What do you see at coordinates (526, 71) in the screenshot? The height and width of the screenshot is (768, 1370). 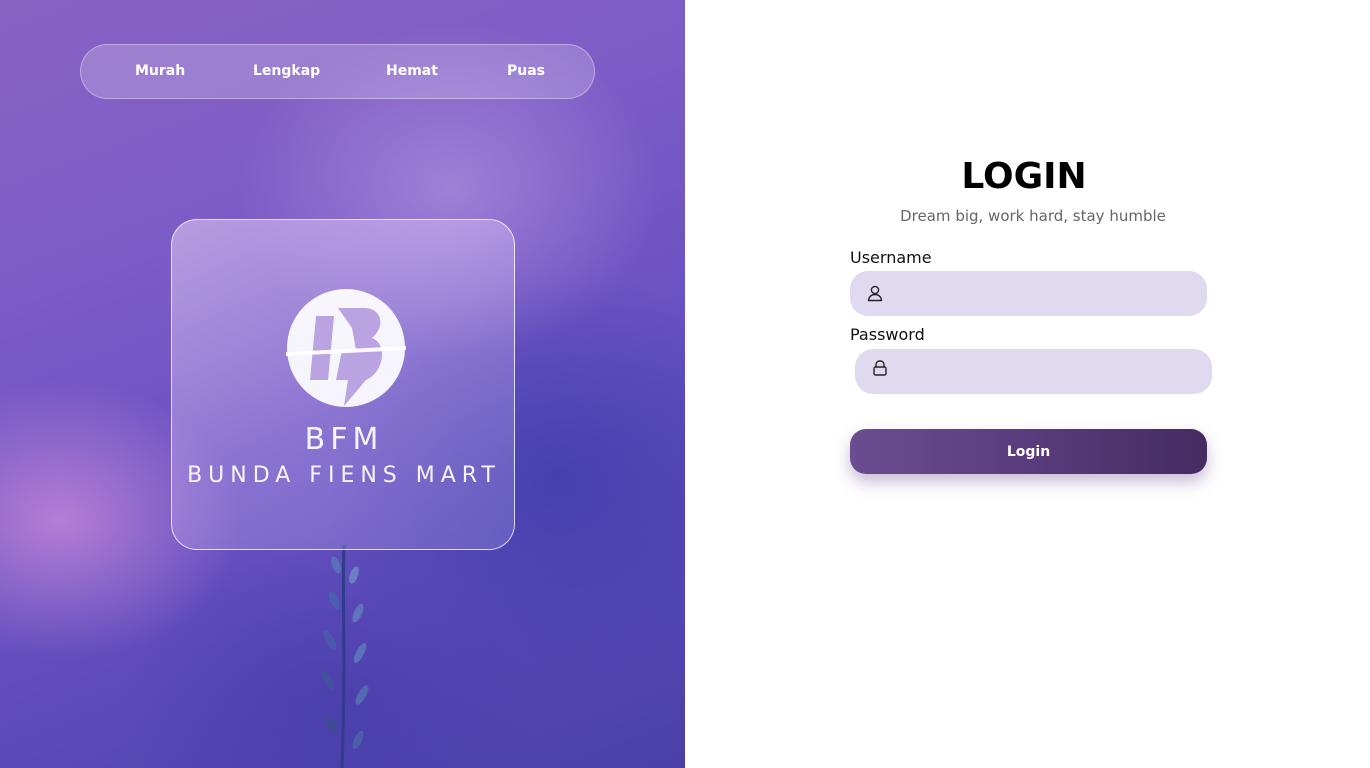 I see `nav-item-puas: Puas` at bounding box center [526, 71].